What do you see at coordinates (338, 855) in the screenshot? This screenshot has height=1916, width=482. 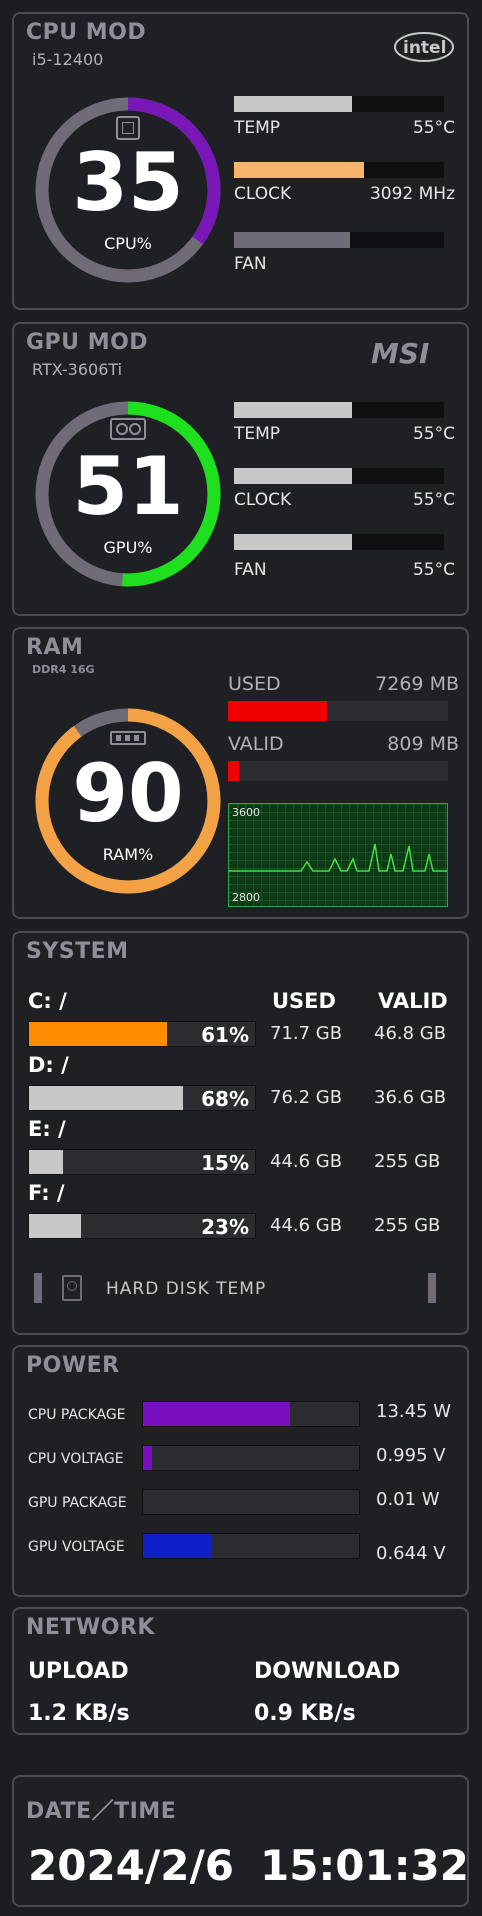 I see `ram-usage-graph: 3600 2800` at bounding box center [338, 855].